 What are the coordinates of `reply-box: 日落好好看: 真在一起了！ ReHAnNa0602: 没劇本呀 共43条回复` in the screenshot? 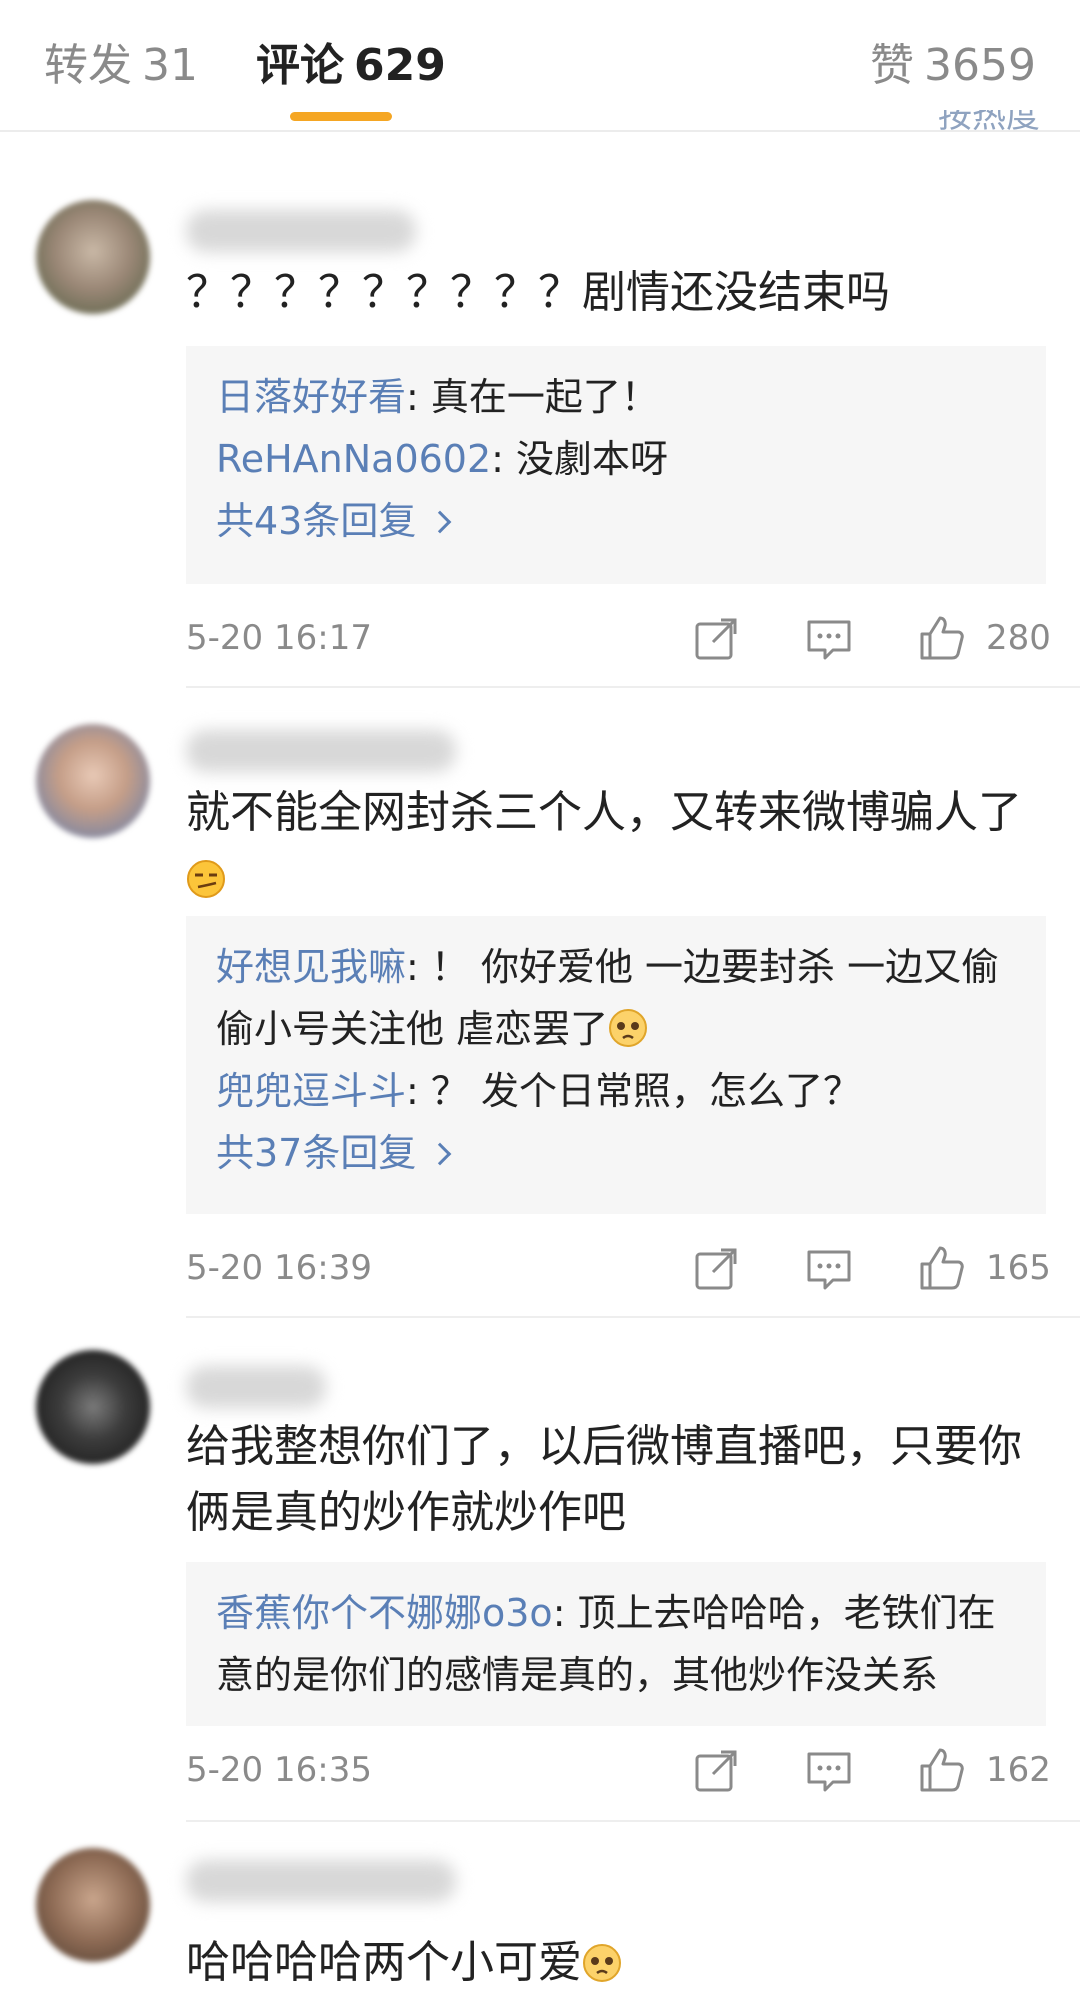 It's located at (616, 465).